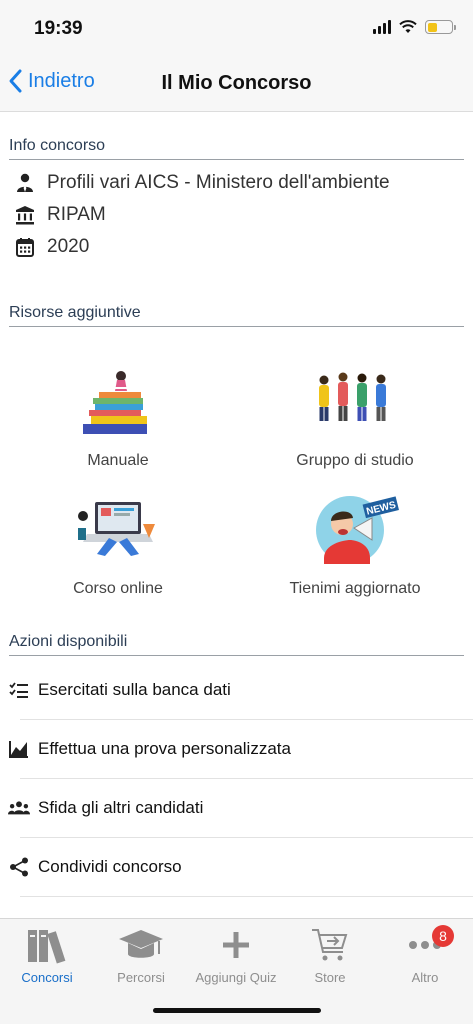 This screenshot has height=1024, width=473. Describe the element at coordinates (236, 807) in the screenshot. I see `action-sfida-candidati: Sfida gli altri candidati` at that location.